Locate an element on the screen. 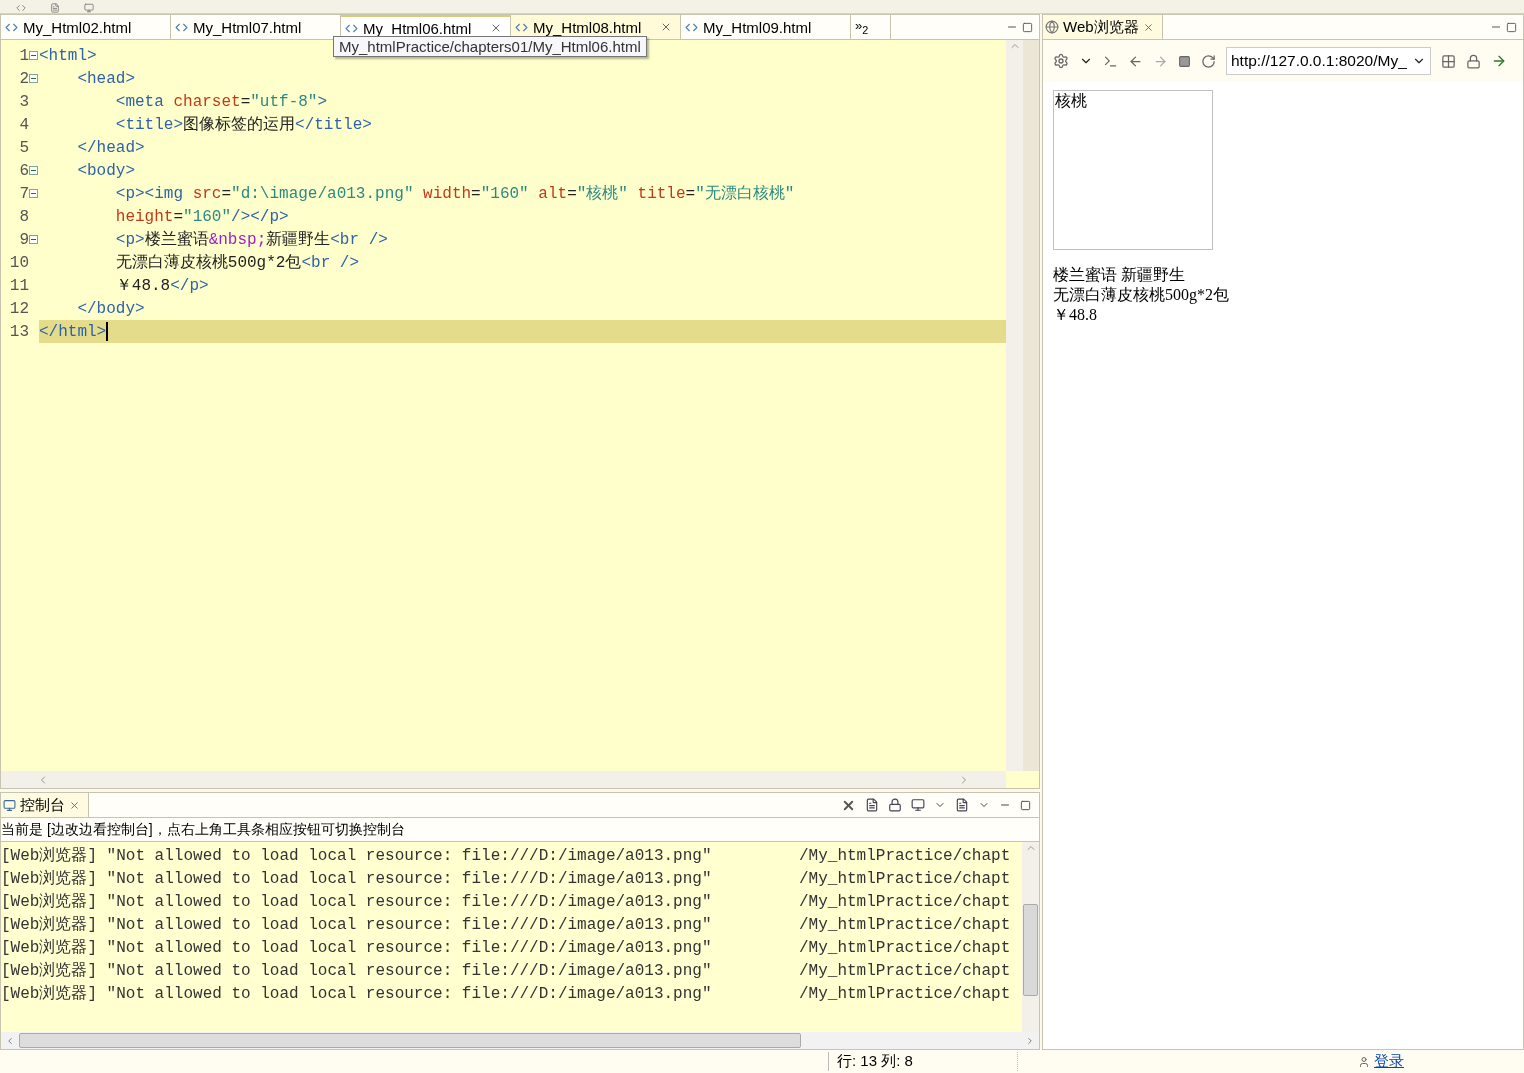 The width and height of the screenshot is (1524, 1073). code-line: <head> is located at coordinates (105, 79).